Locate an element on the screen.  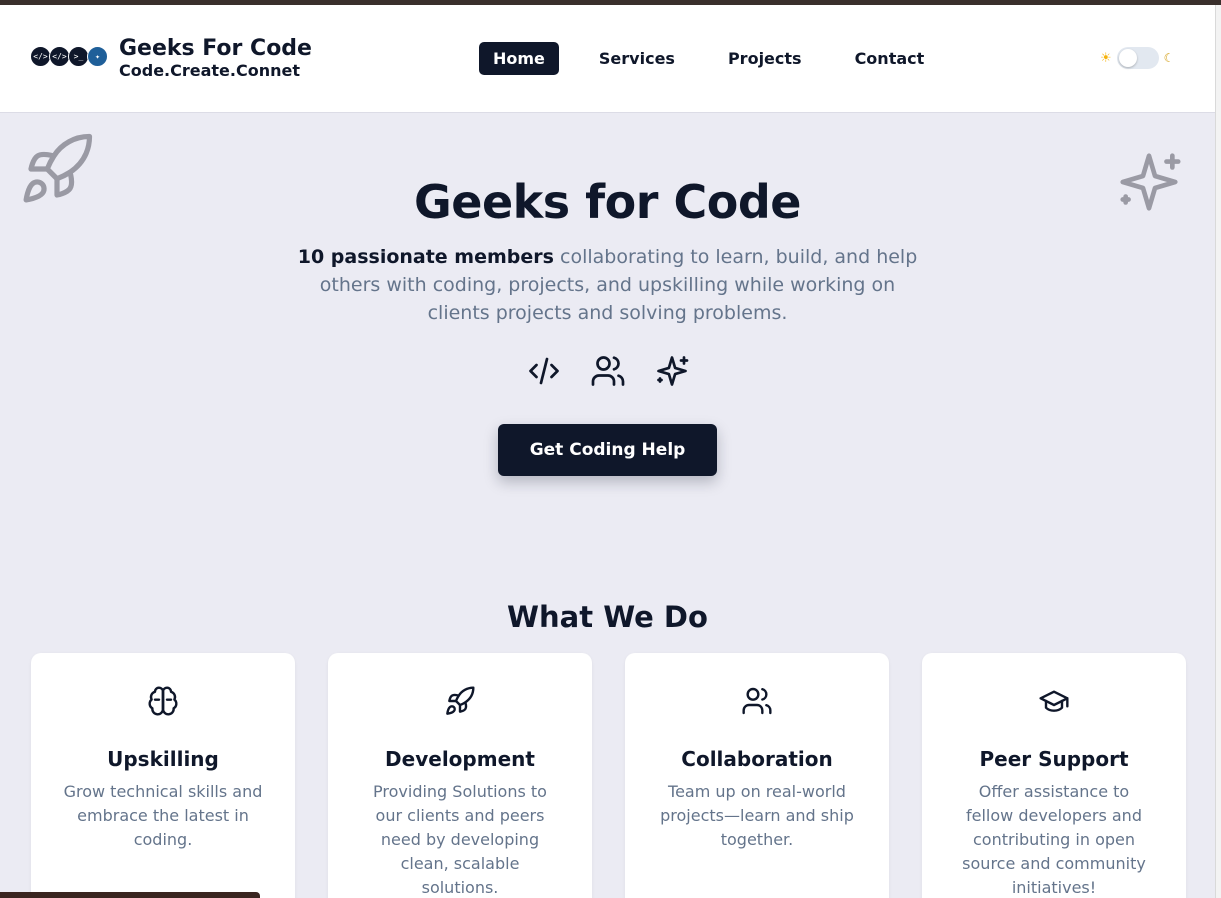
rocket-icon is located at coordinates (460, 702).